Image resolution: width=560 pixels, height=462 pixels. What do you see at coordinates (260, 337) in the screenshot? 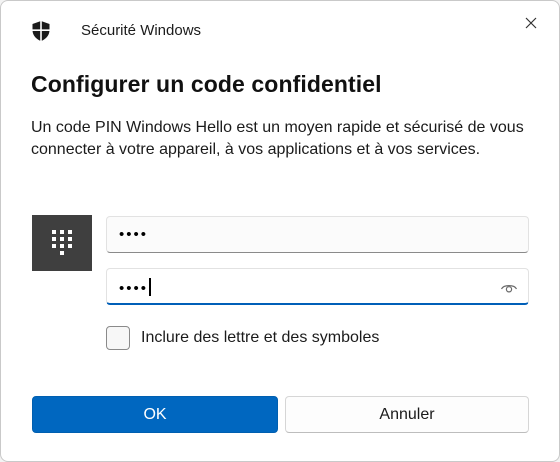
I see `include-letters-label: Inclure des lettre et des symboles` at bounding box center [260, 337].